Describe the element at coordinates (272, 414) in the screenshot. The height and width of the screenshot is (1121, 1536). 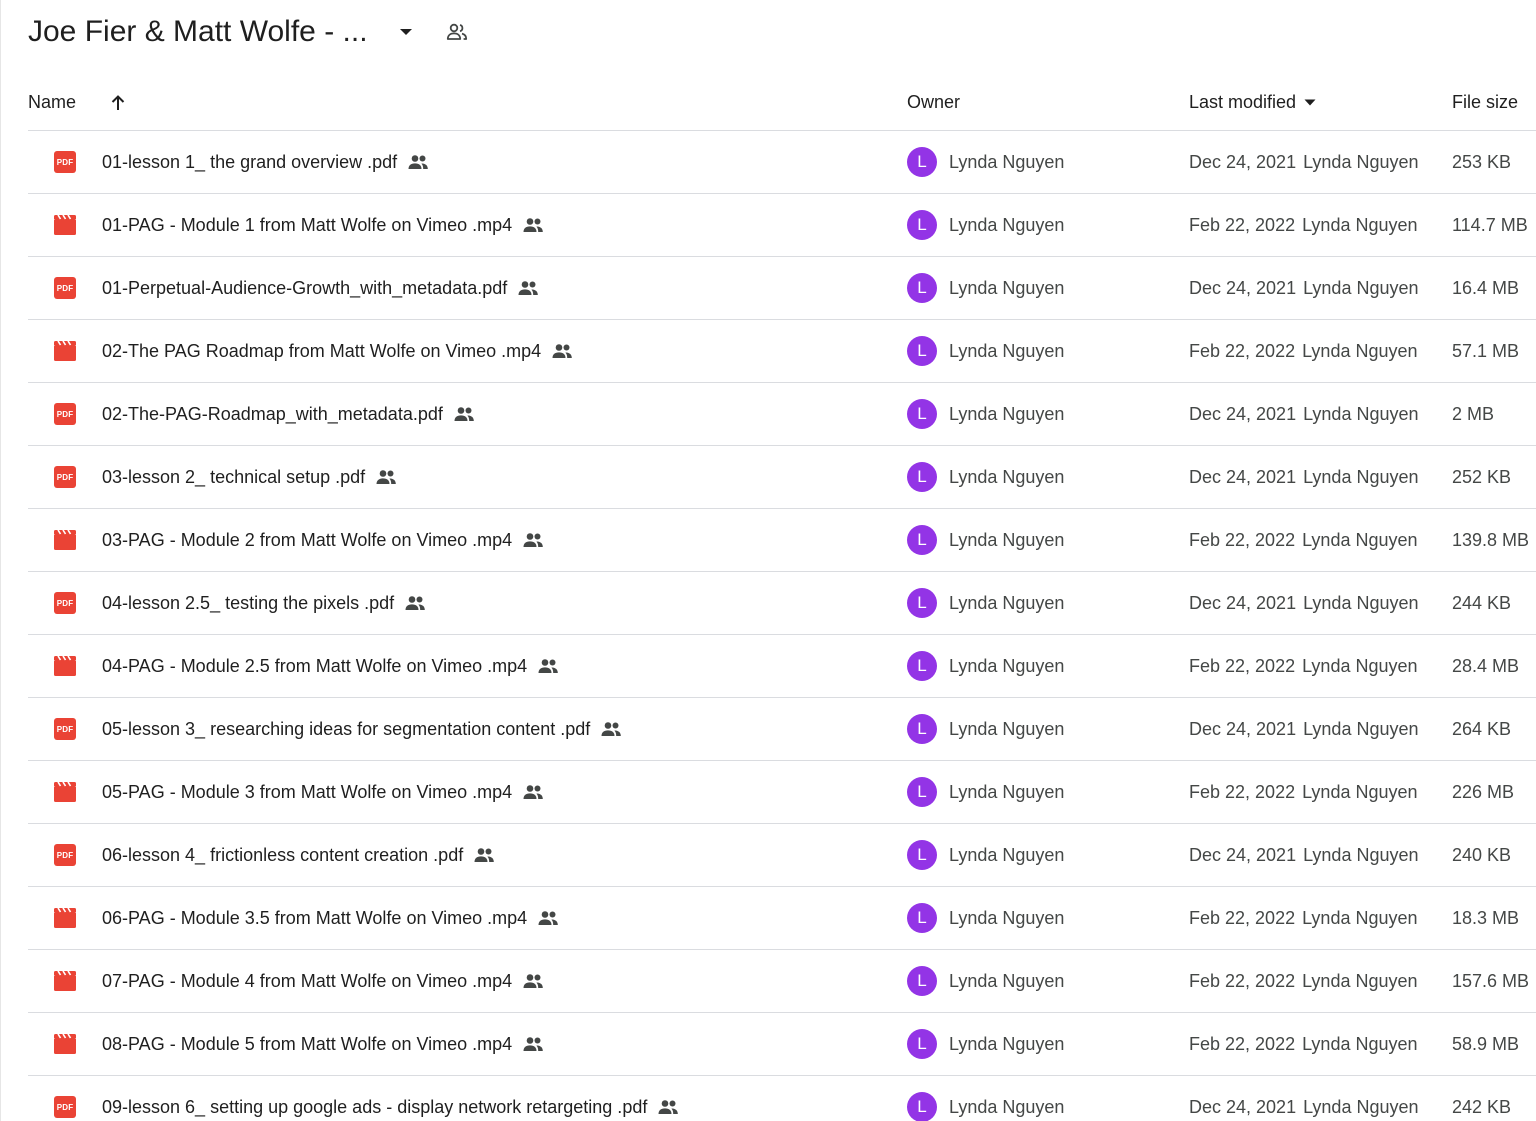
I see `file-name: 02-The-PAG-Roadmap_with_metadata.pdf` at that location.